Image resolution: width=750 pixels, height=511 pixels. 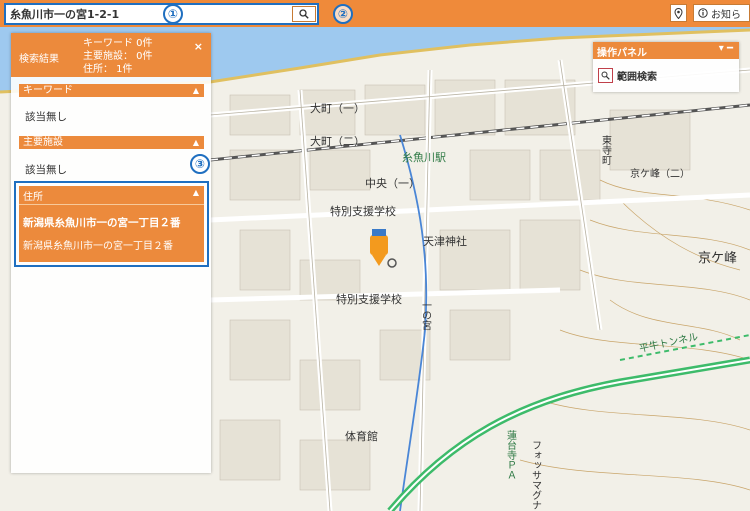 What do you see at coordinates (48, 90) in the screenshot?
I see `section-keyword-label: キーワード` at bounding box center [48, 90].